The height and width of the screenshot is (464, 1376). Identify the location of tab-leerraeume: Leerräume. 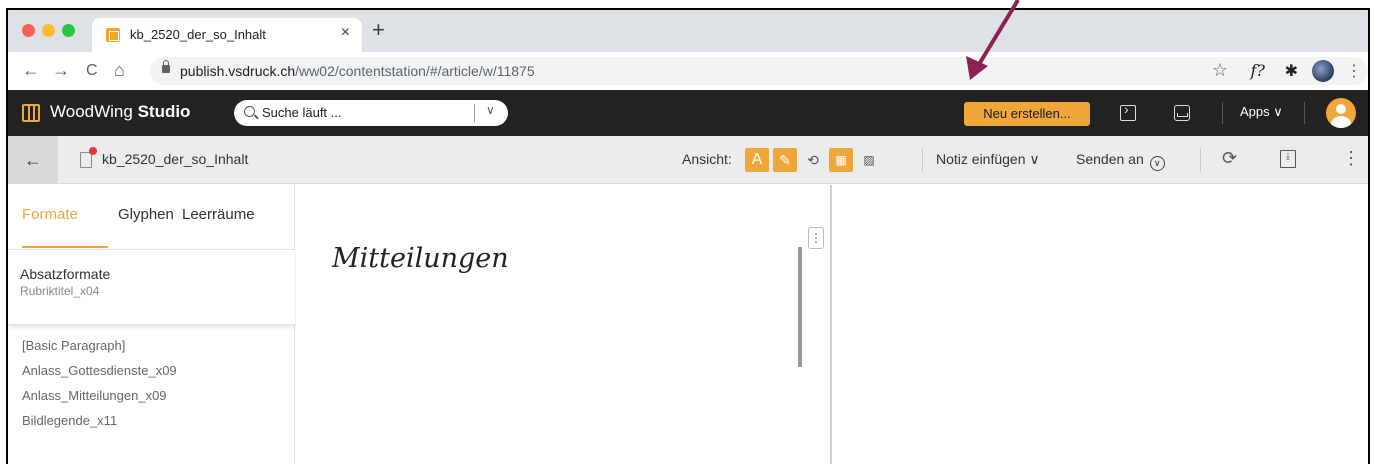
(218, 214).